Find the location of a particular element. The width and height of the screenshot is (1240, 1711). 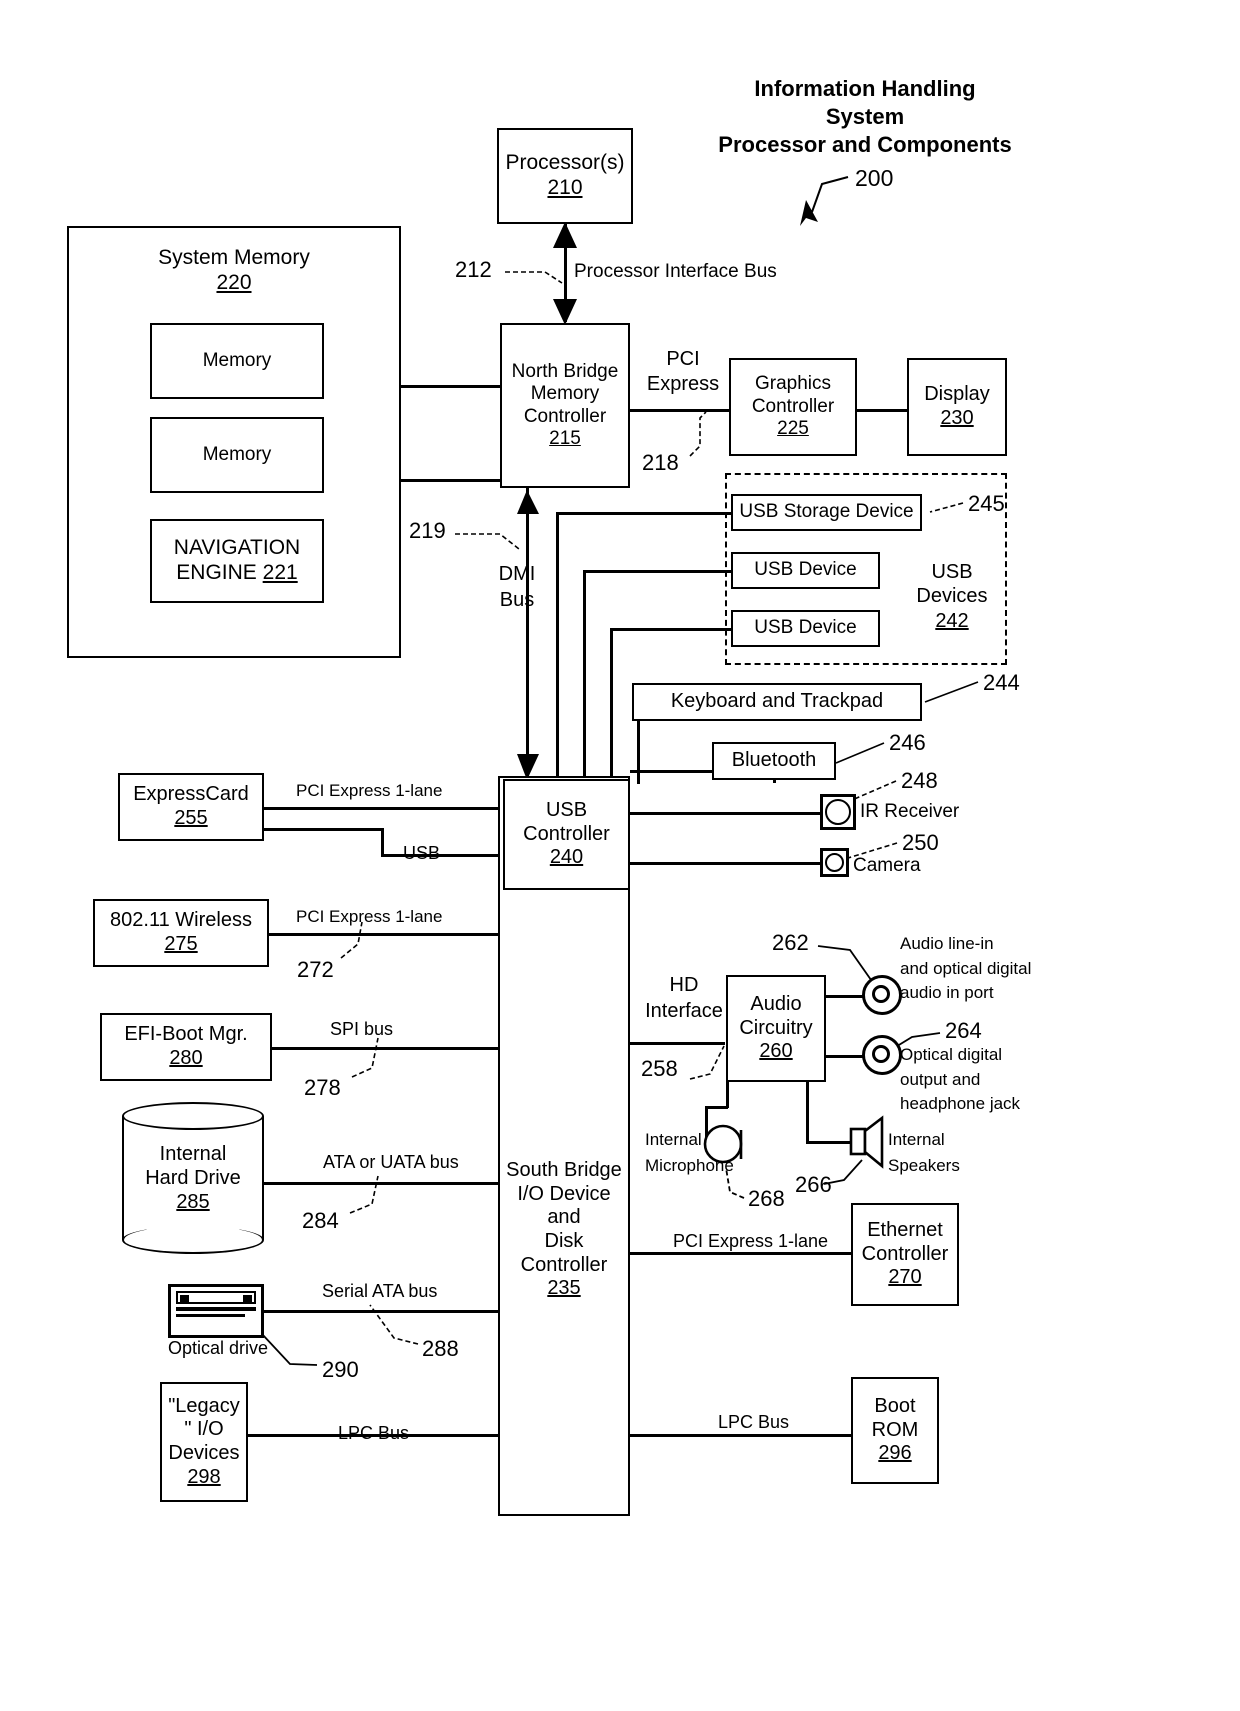

block-usb-device-1: USB Device is located at coordinates (805, 570).